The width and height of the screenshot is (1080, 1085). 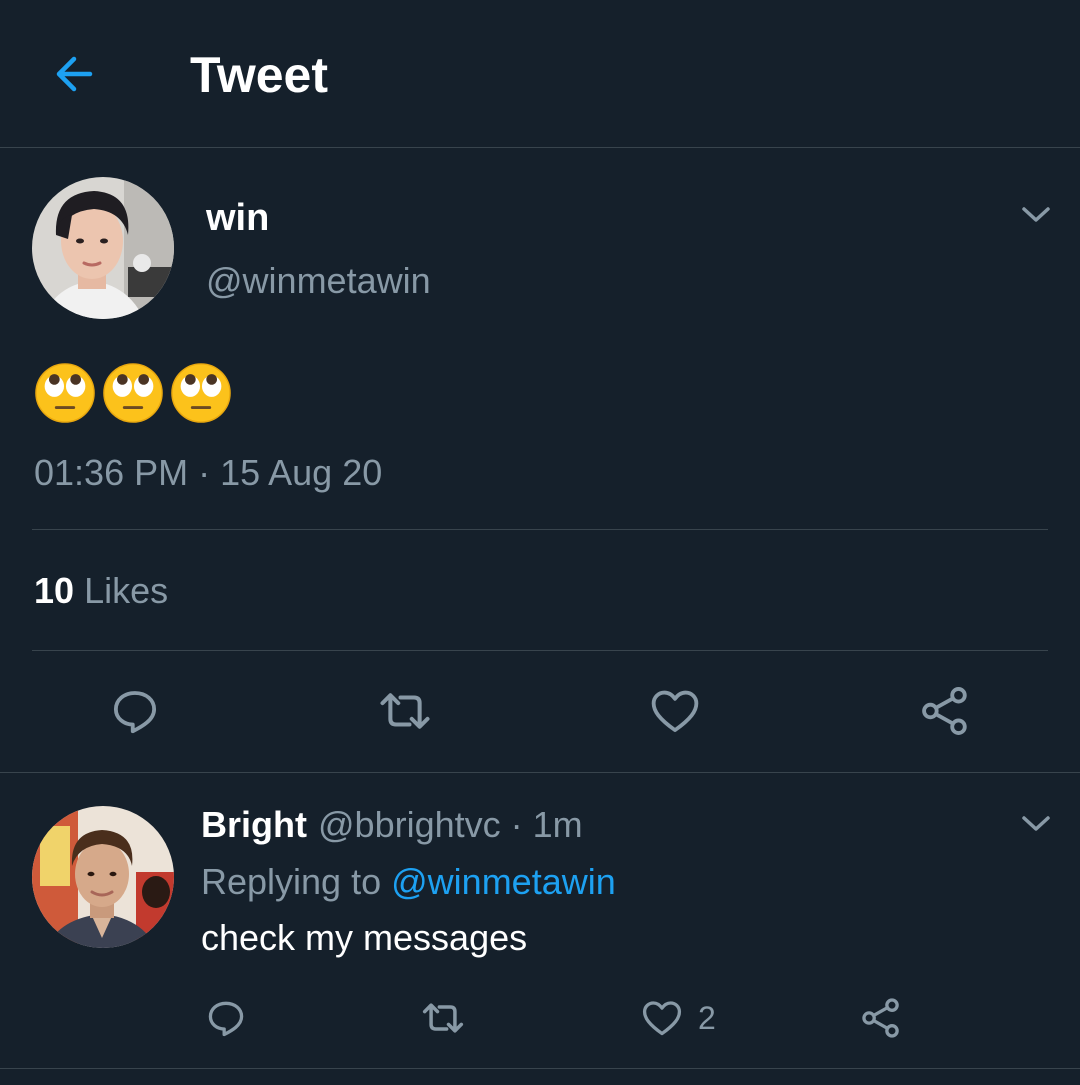 I want to click on tweet-timestamp: 01:36 PM · 15 Aug 20, so click(x=208, y=472).